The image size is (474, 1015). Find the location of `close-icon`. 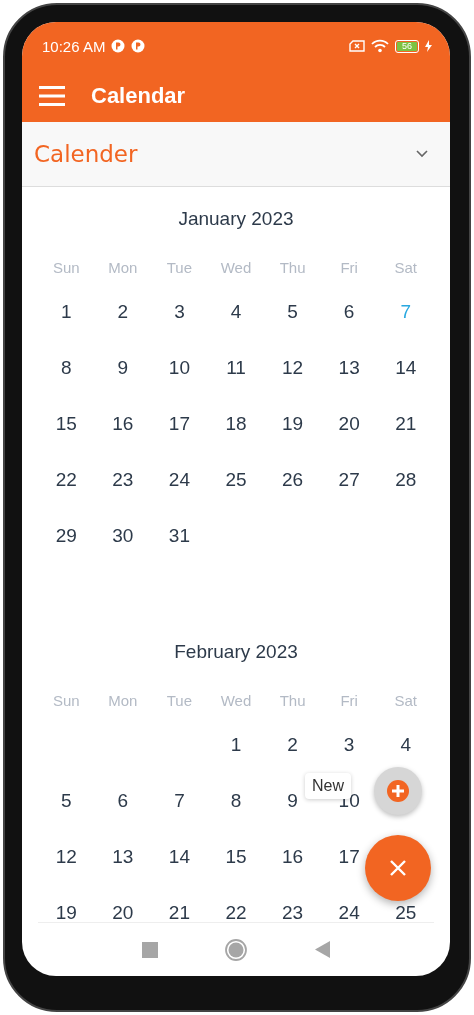

close-icon is located at coordinates (398, 868).